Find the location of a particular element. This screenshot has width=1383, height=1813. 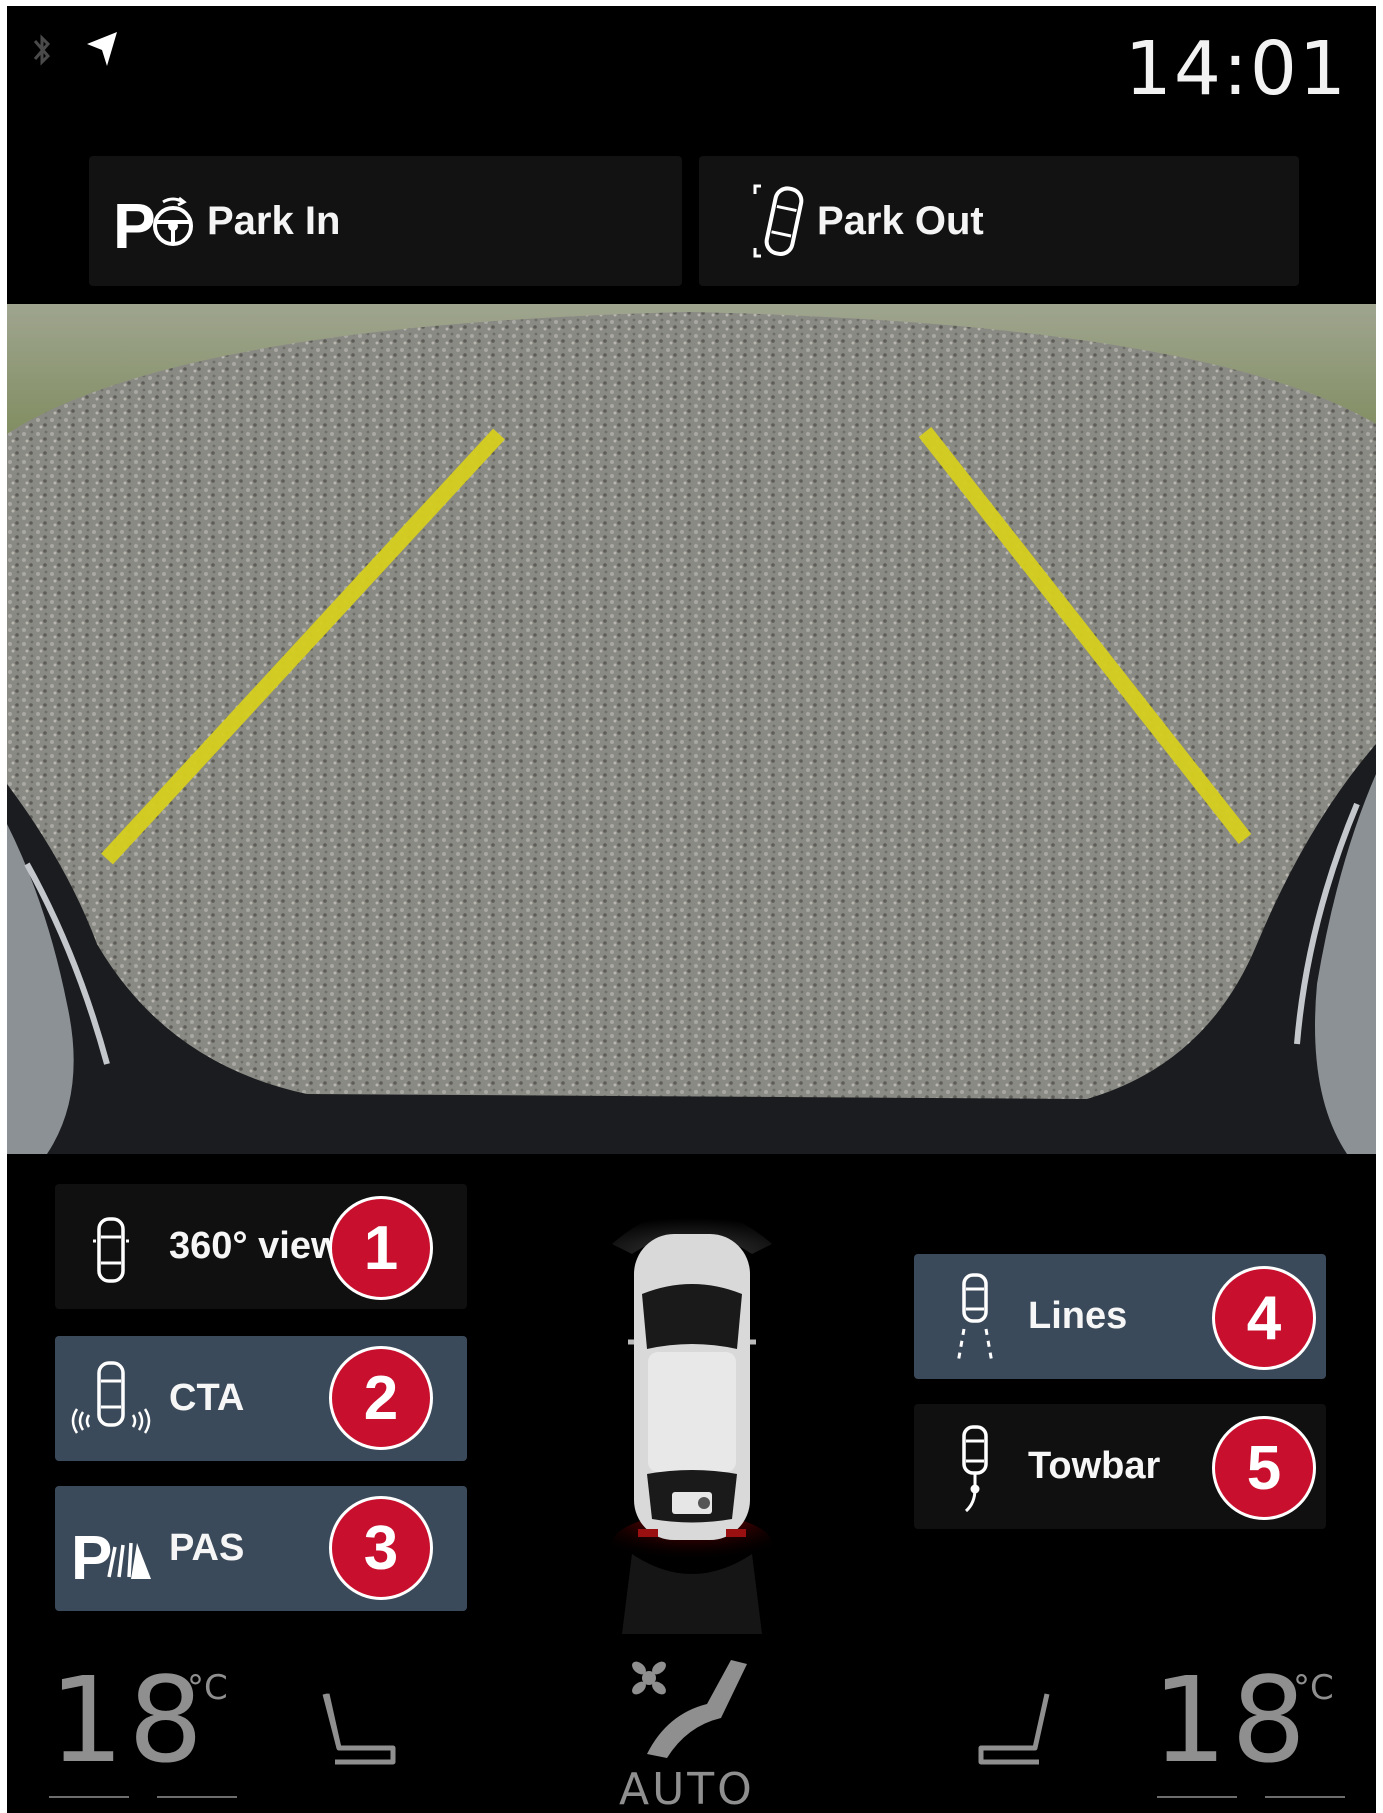

park-out-car-icon is located at coordinates (778, 221).